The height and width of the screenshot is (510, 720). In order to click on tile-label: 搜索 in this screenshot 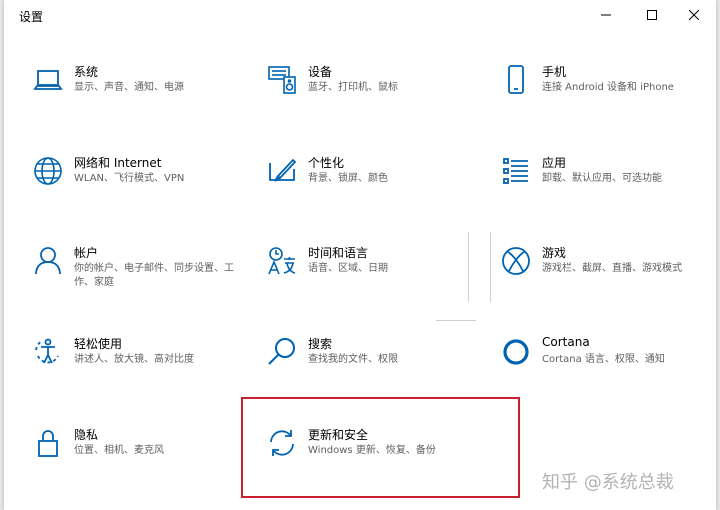, I will do `click(320, 344)`.